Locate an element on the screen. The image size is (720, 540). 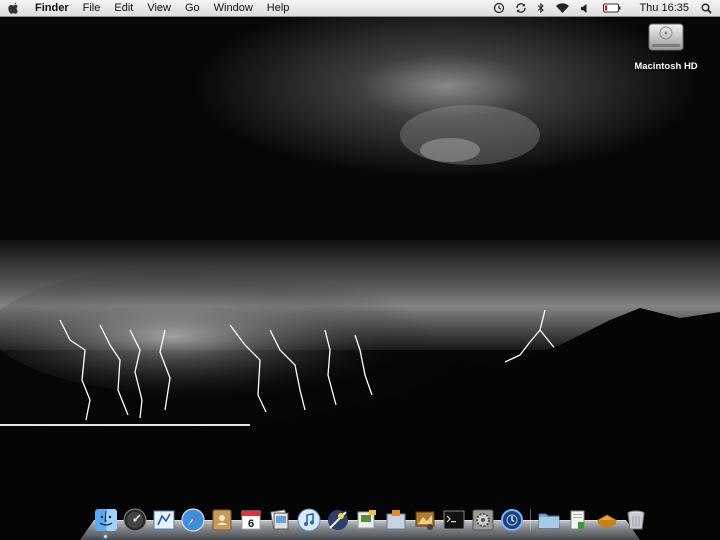
dock-item-imovie is located at coordinates (366, 519).